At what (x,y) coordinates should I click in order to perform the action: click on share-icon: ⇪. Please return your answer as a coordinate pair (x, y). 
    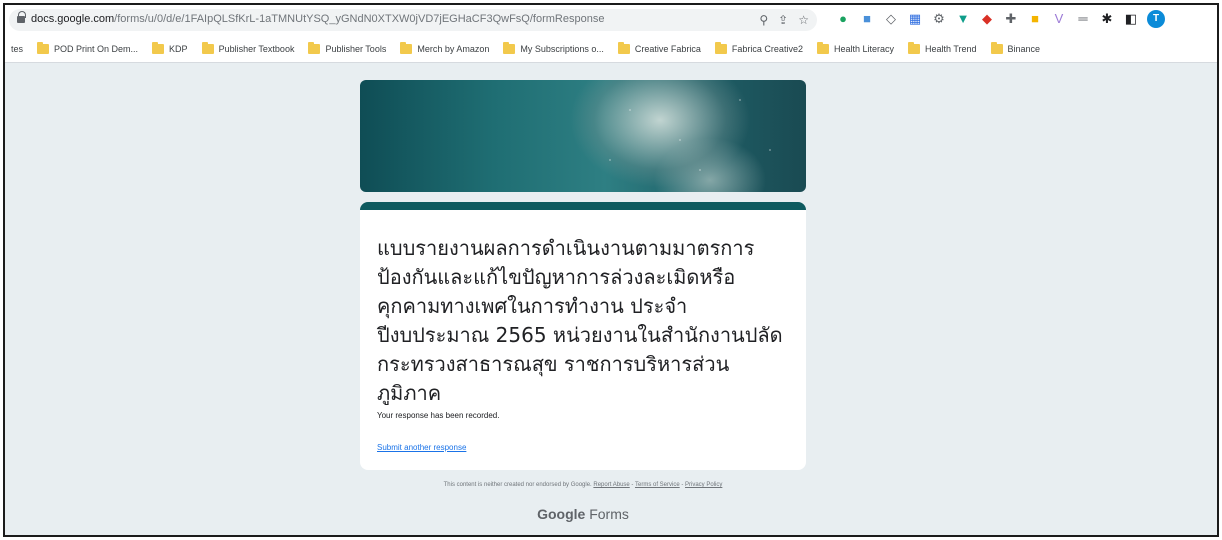
    Looking at the image, I should click on (783, 20).